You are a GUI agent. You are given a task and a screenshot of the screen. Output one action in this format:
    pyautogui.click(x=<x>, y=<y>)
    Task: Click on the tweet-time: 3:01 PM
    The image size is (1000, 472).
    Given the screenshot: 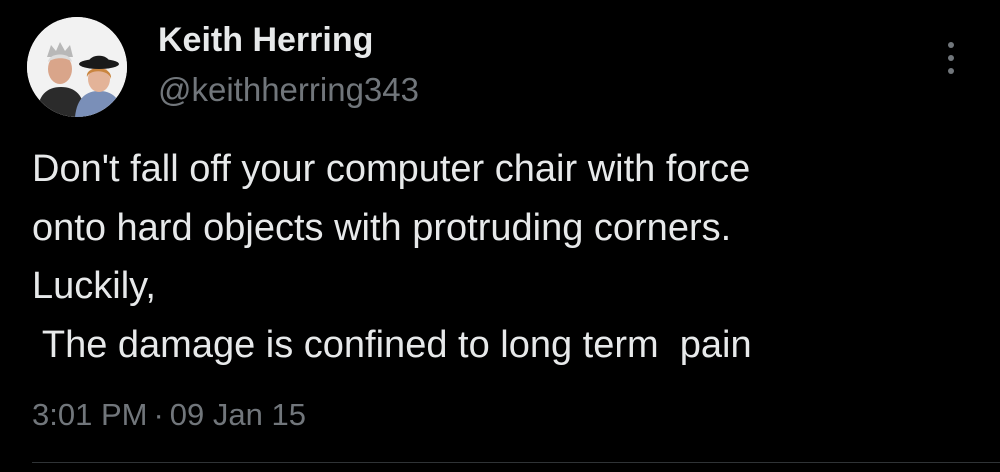 What is the action you would take?
    pyautogui.click(x=90, y=414)
    